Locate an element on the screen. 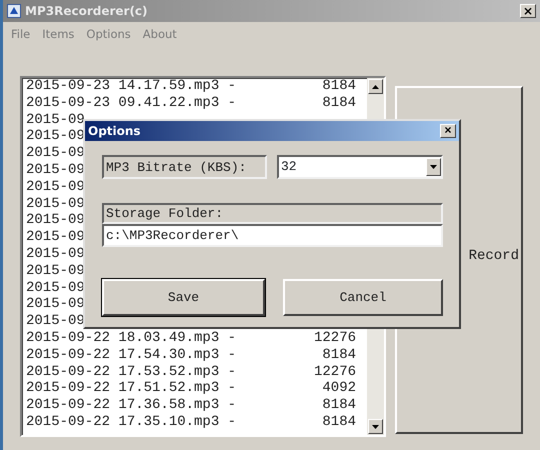  file-name: 2015-09-23 14.17.59.mp3 - is located at coordinates (131, 86).